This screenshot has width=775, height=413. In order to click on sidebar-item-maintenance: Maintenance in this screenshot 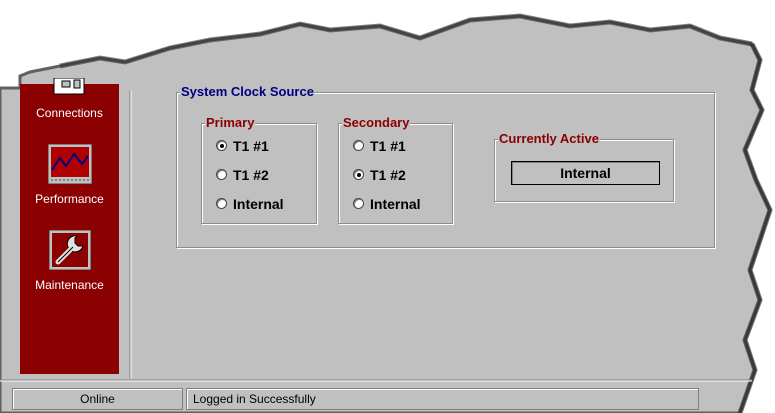, I will do `click(69, 263)`.